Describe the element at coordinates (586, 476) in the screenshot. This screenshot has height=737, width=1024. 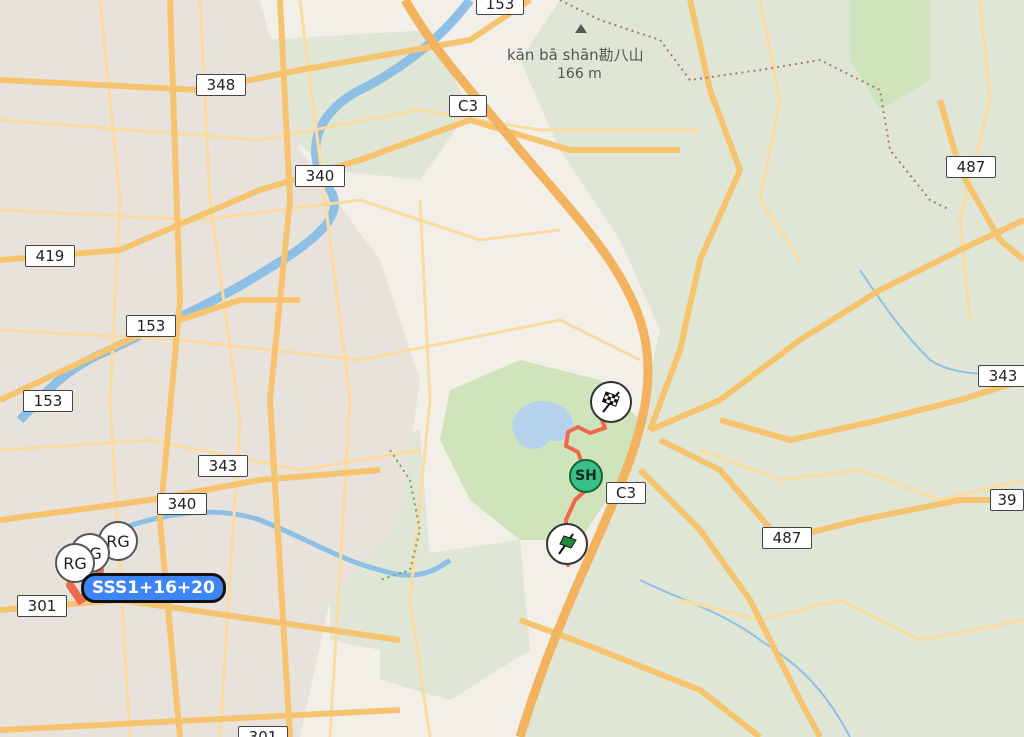
I see `service-marker: SH` at that location.